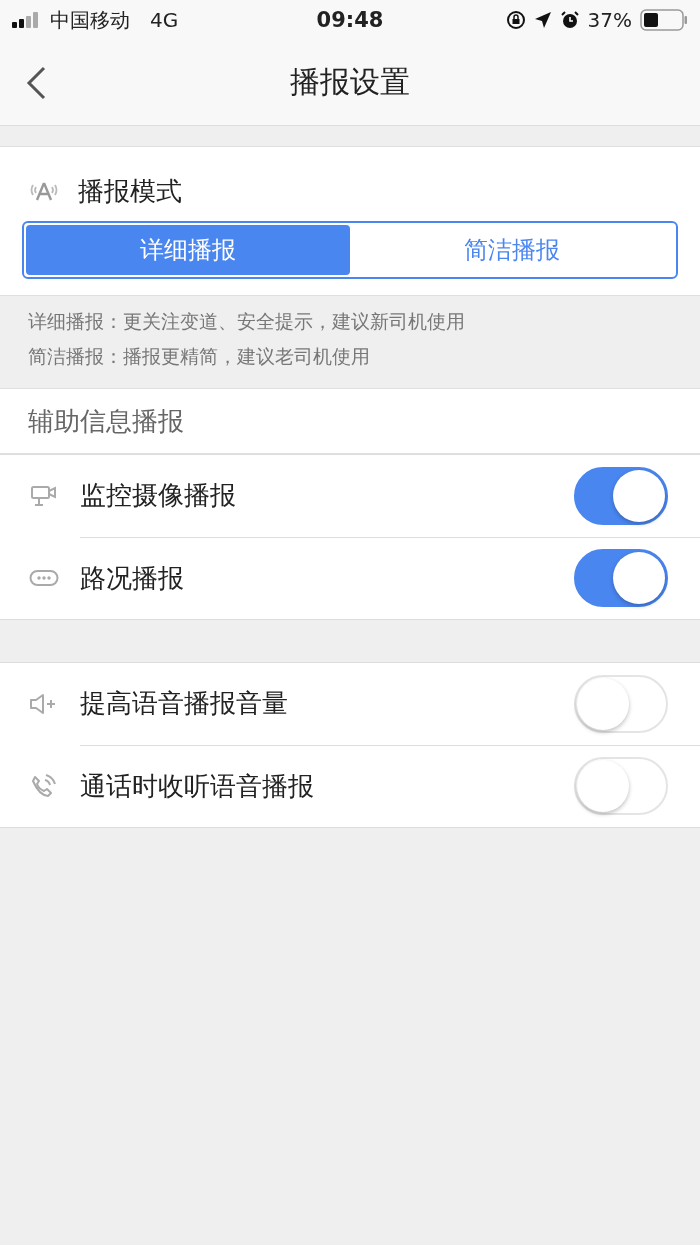  Describe the element at coordinates (664, 20) in the screenshot. I see `battery-icon` at that location.